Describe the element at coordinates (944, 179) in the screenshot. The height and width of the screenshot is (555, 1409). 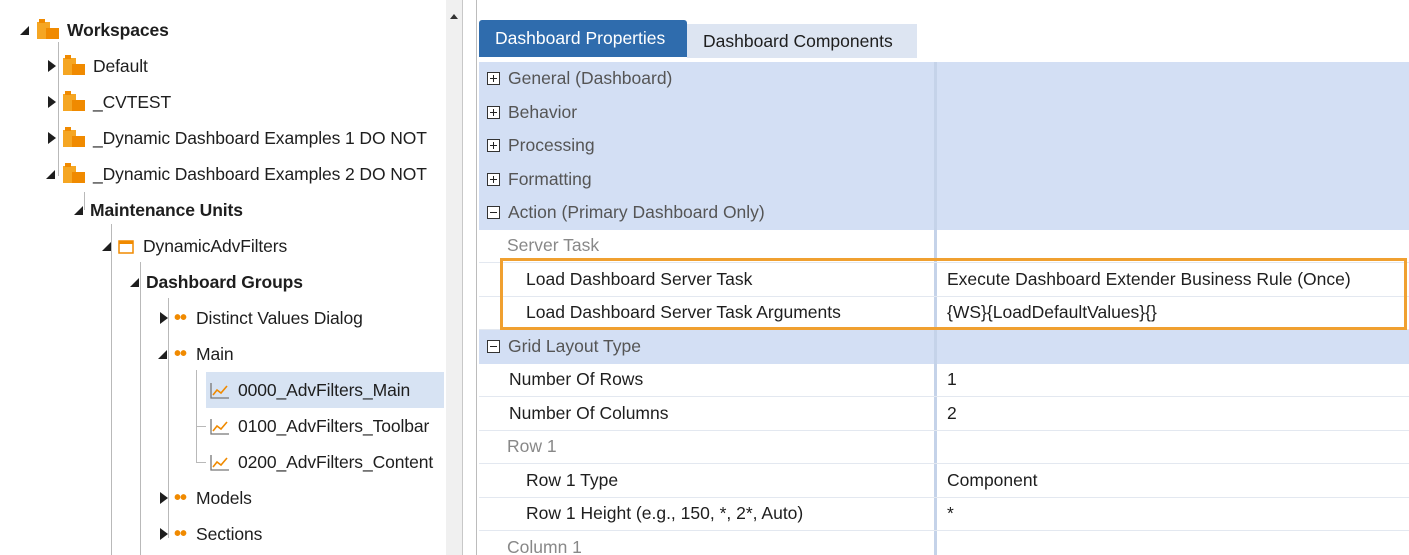
I see `category-formatting: Formatting` at that location.